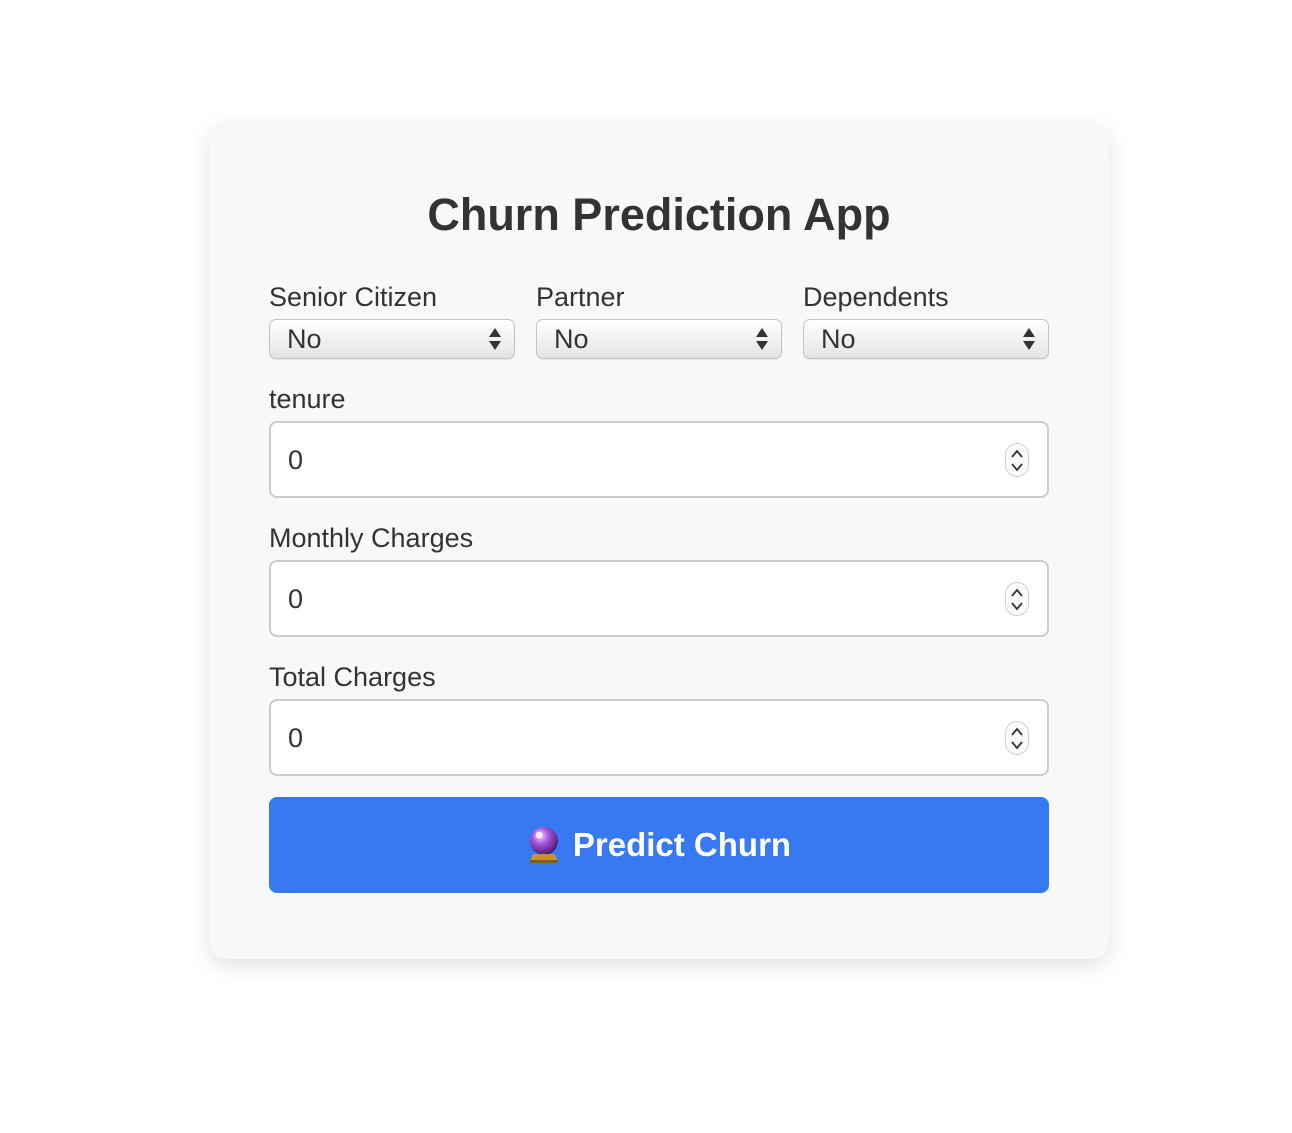 Image resolution: width=1292 pixels, height=1133 pixels. I want to click on tenure-label: tenure, so click(307, 399).